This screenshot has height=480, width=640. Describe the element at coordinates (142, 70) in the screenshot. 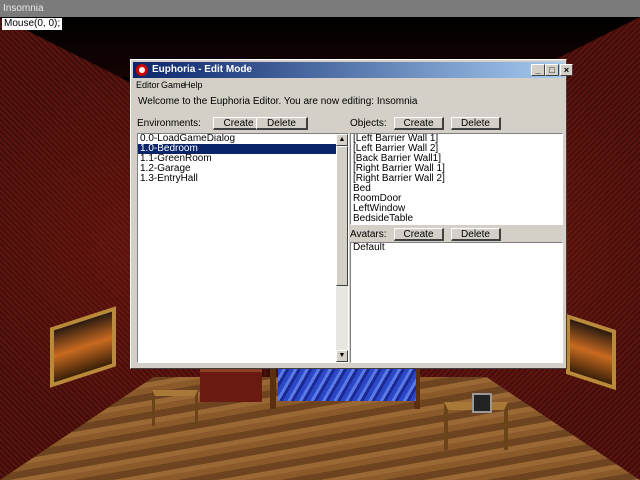

I see `euphoria-app-icon` at that location.